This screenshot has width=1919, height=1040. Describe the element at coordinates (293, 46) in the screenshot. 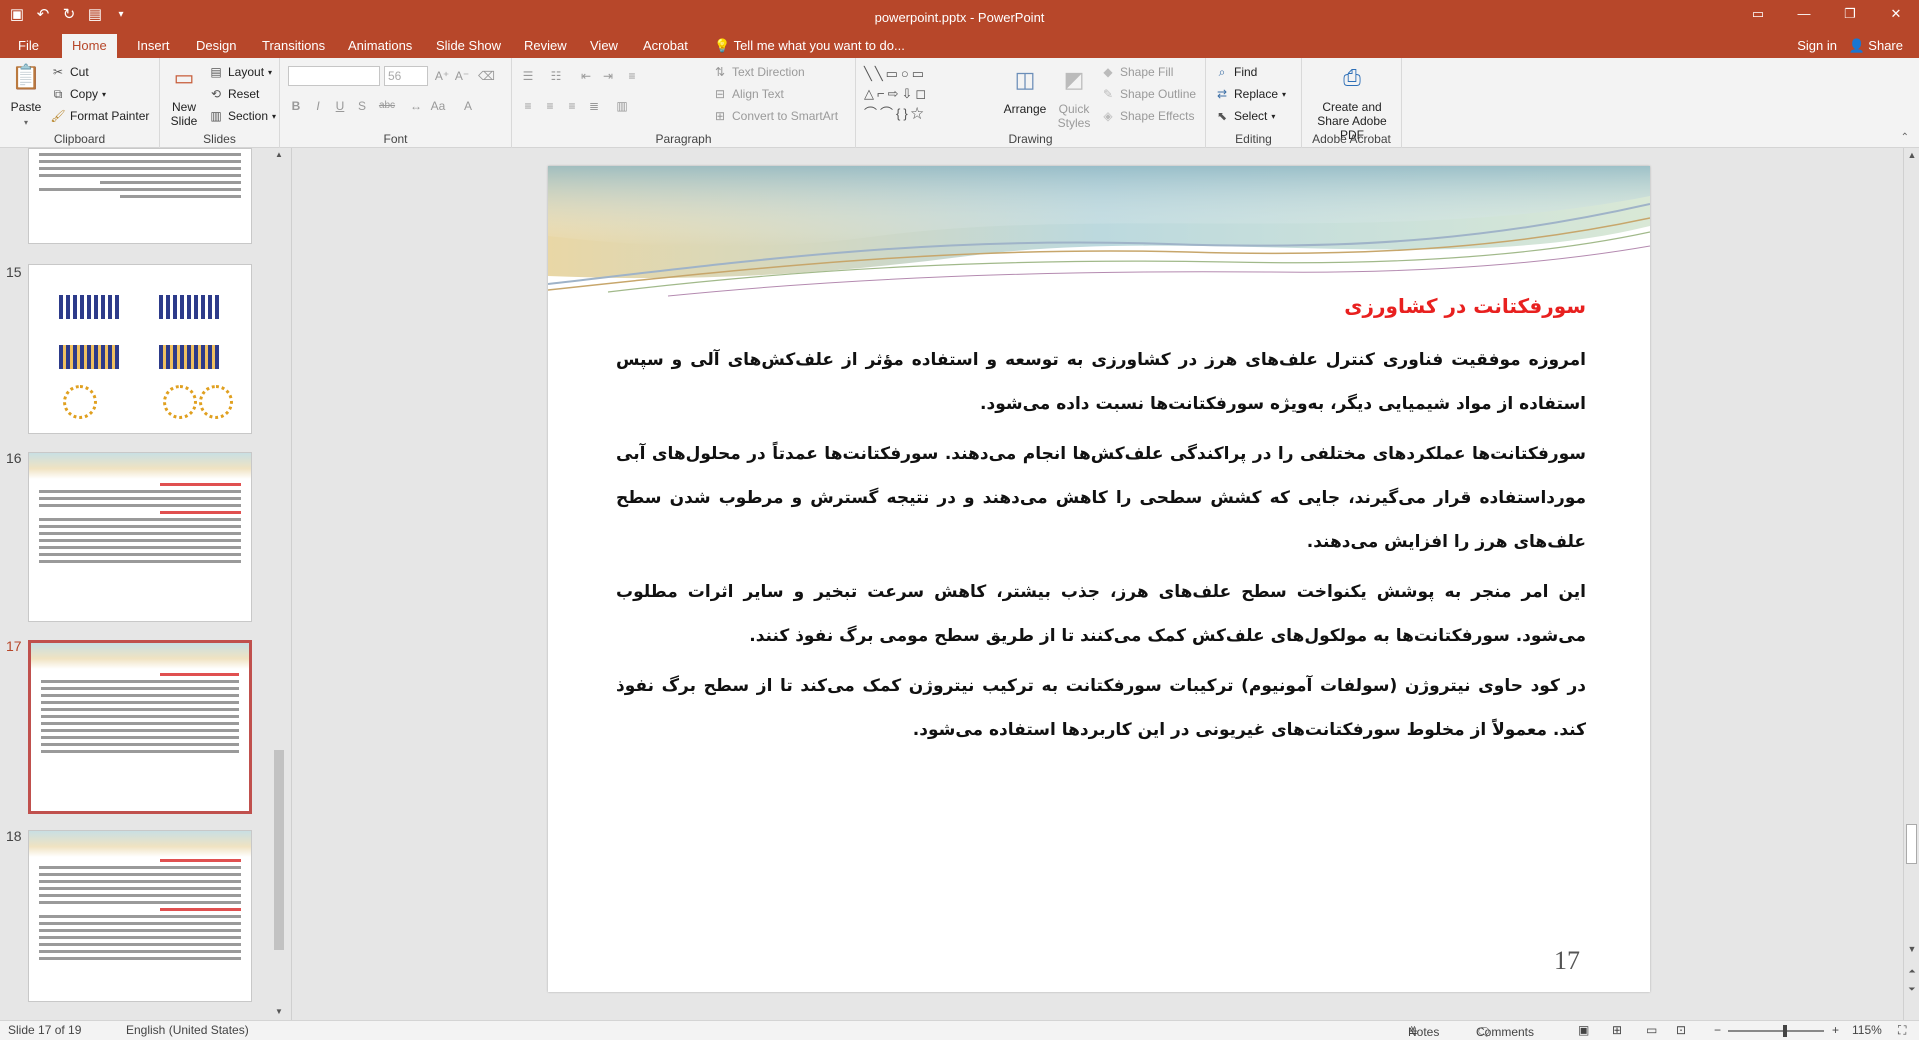

I see `tab-transitions: Transitions` at that location.